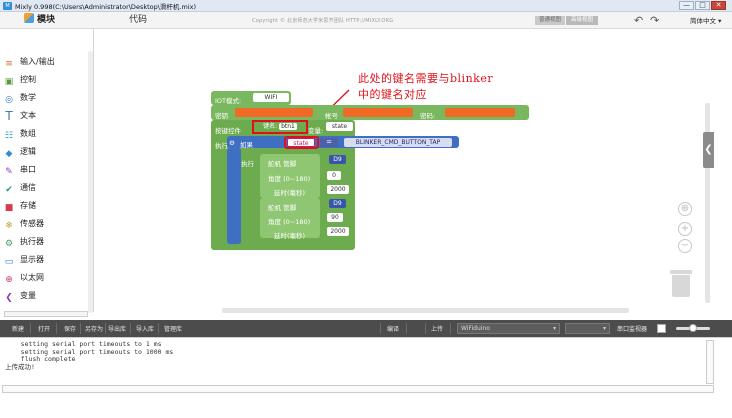  Describe the element at coordinates (47, 64) in the screenshot. I see `sidebar-item-io: ≡ 输入/输出` at that location.